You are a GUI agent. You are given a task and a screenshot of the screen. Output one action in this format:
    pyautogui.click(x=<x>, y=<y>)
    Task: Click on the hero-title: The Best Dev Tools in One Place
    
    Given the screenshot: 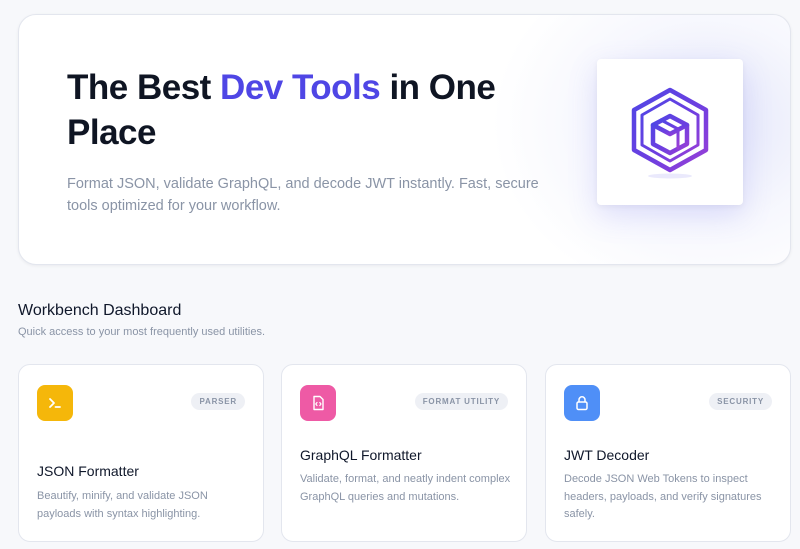 What is the action you would take?
    pyautogui.click(x=302, y=110)
    